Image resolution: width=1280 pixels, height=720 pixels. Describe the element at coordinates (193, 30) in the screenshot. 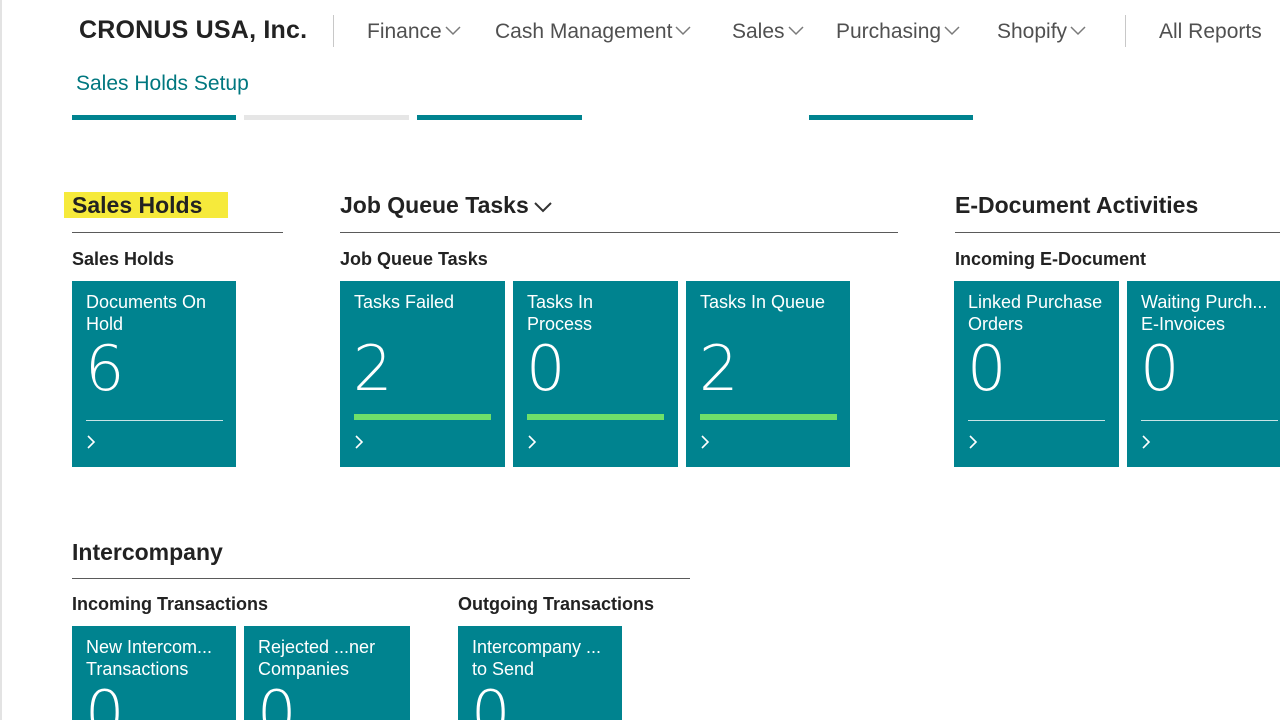

I see `company-name: CRONUS USA, Inc.` at that location.